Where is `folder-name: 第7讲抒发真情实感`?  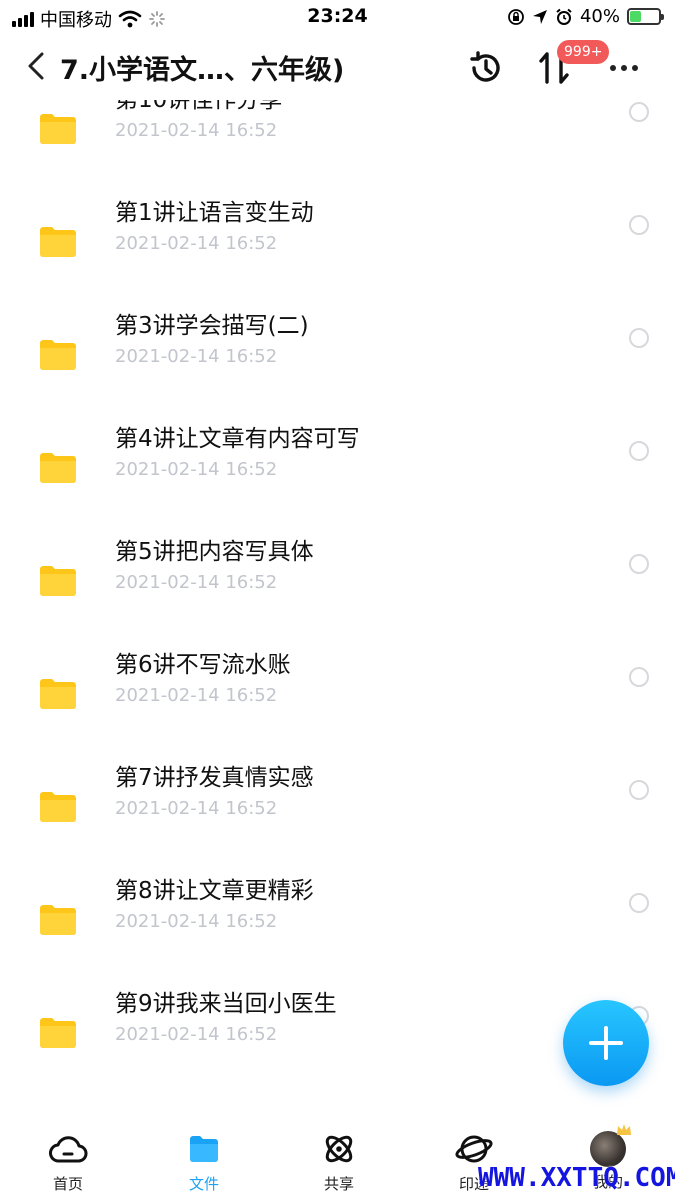
folder-name: 第7讲抒发真情实感 is located at coordinates (214, 778).